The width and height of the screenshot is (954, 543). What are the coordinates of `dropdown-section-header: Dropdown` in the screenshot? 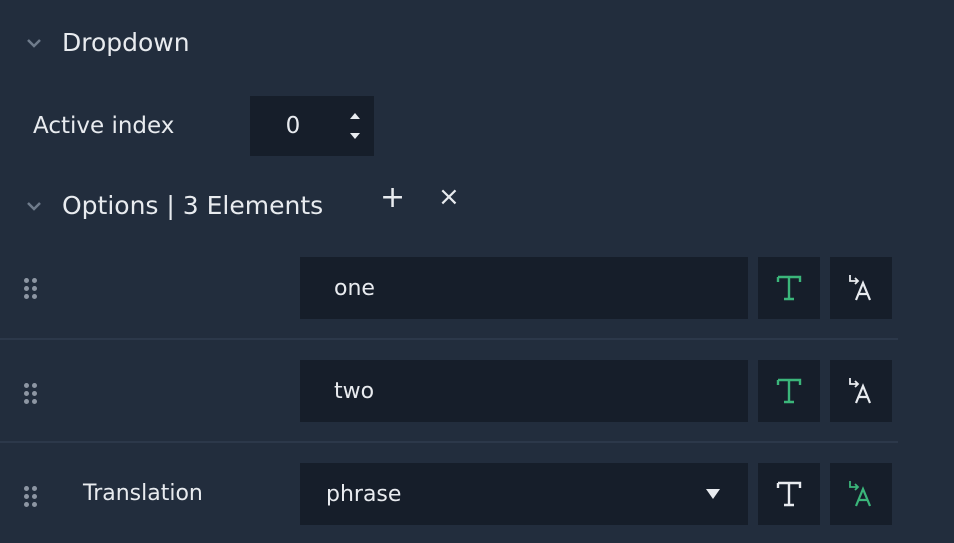 It's located at (108, 42).